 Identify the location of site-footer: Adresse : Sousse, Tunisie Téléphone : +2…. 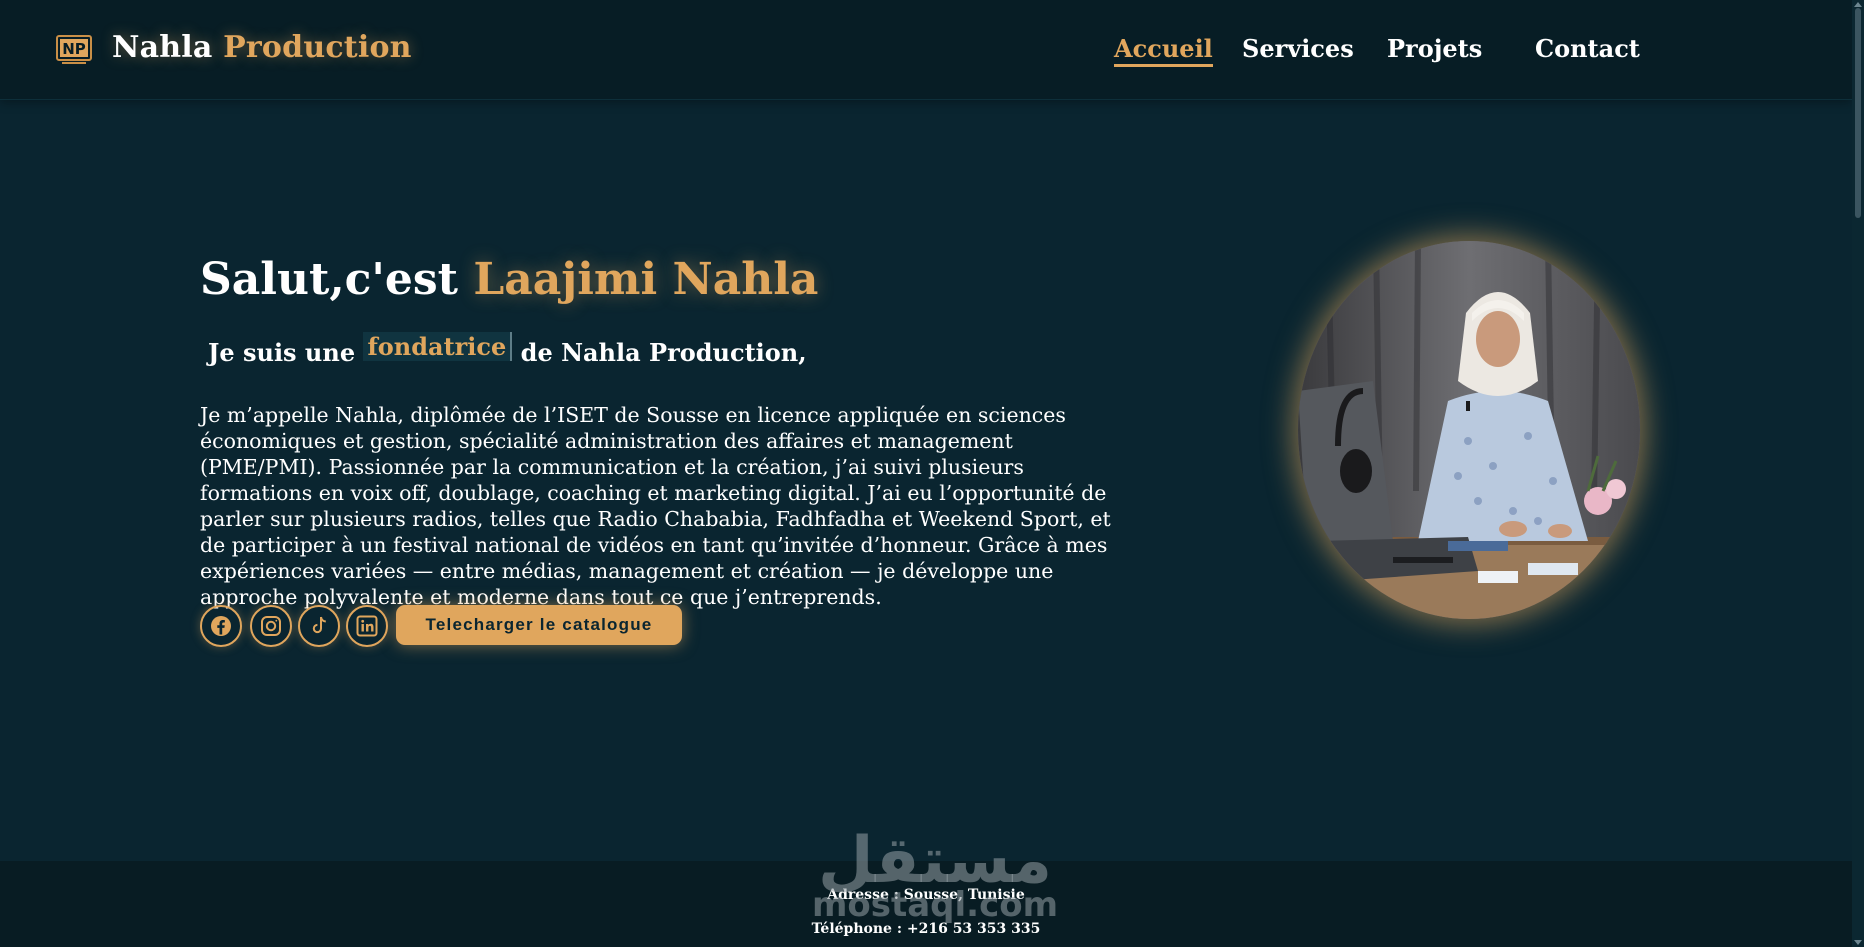
(926, 904).